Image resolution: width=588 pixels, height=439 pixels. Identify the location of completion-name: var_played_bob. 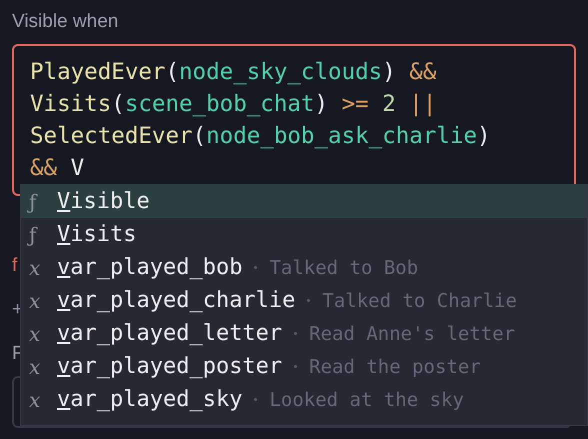
(149, 267).